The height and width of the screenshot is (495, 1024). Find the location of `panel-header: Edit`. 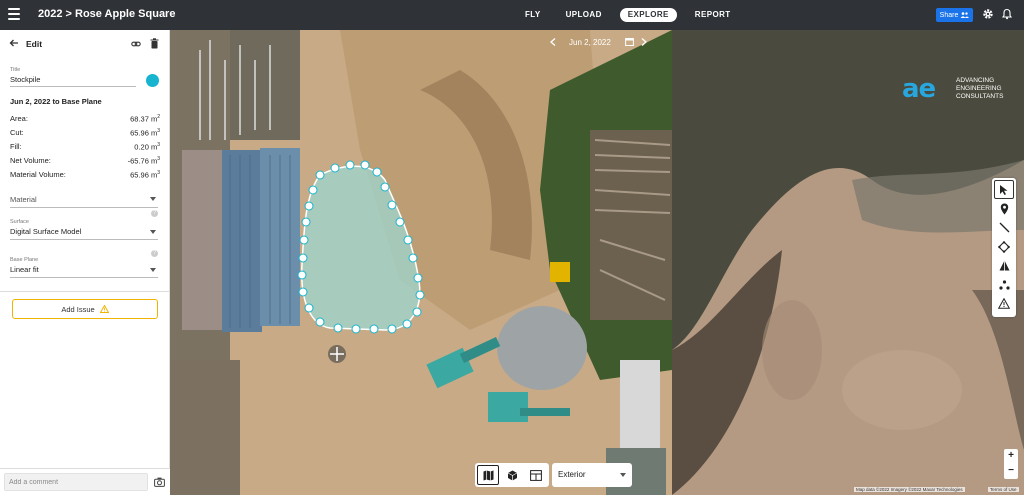

panel-header: Edit is located at coordinates (85, 43).